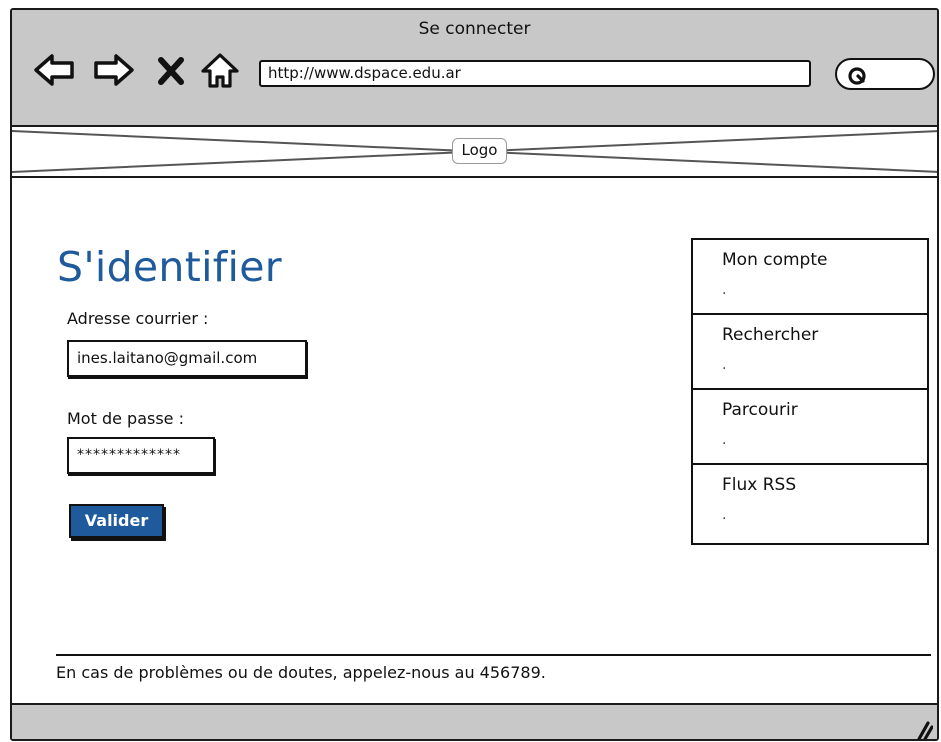  Describe the element at coordinates (810, 352) in the screenshot. I see `menu-item-rechercher: Rechercher .` at that location.